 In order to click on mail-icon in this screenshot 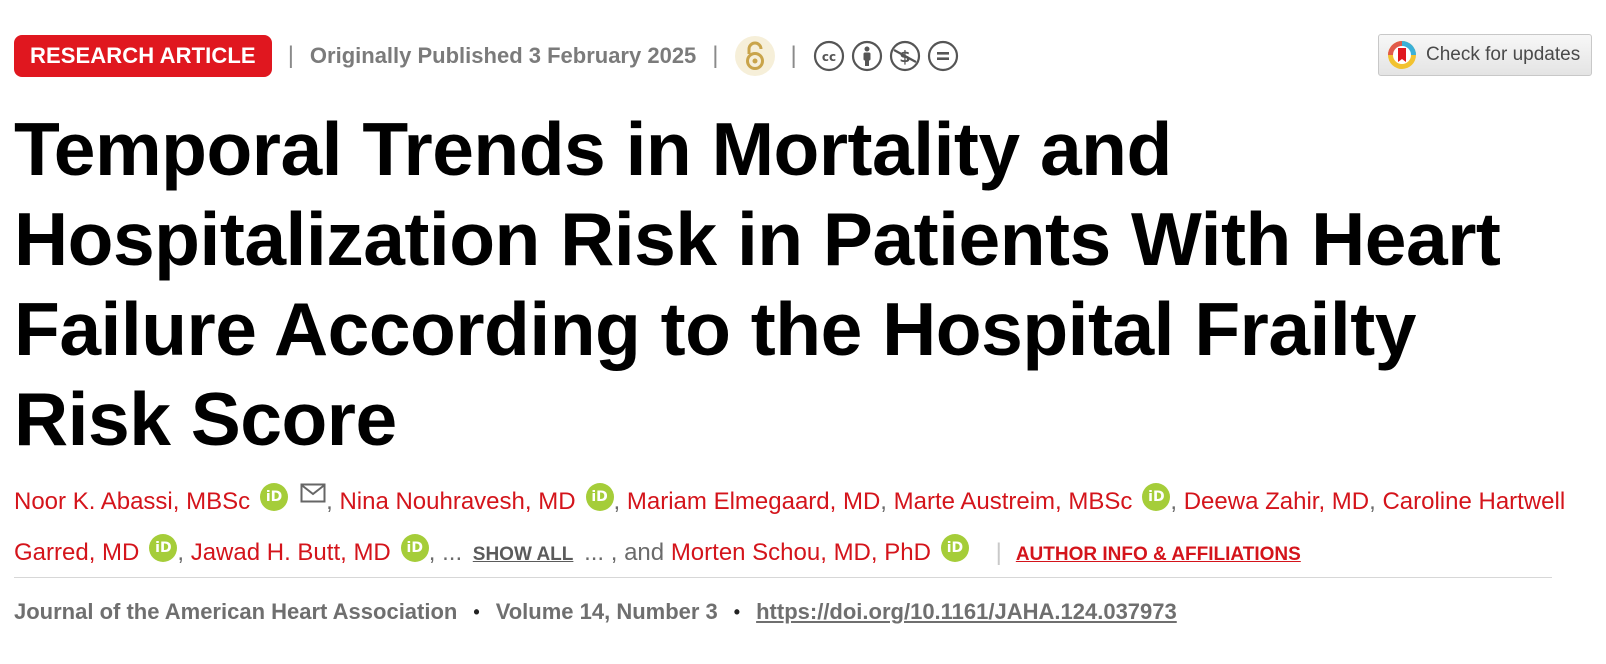, I will do `click(313, 493)`.